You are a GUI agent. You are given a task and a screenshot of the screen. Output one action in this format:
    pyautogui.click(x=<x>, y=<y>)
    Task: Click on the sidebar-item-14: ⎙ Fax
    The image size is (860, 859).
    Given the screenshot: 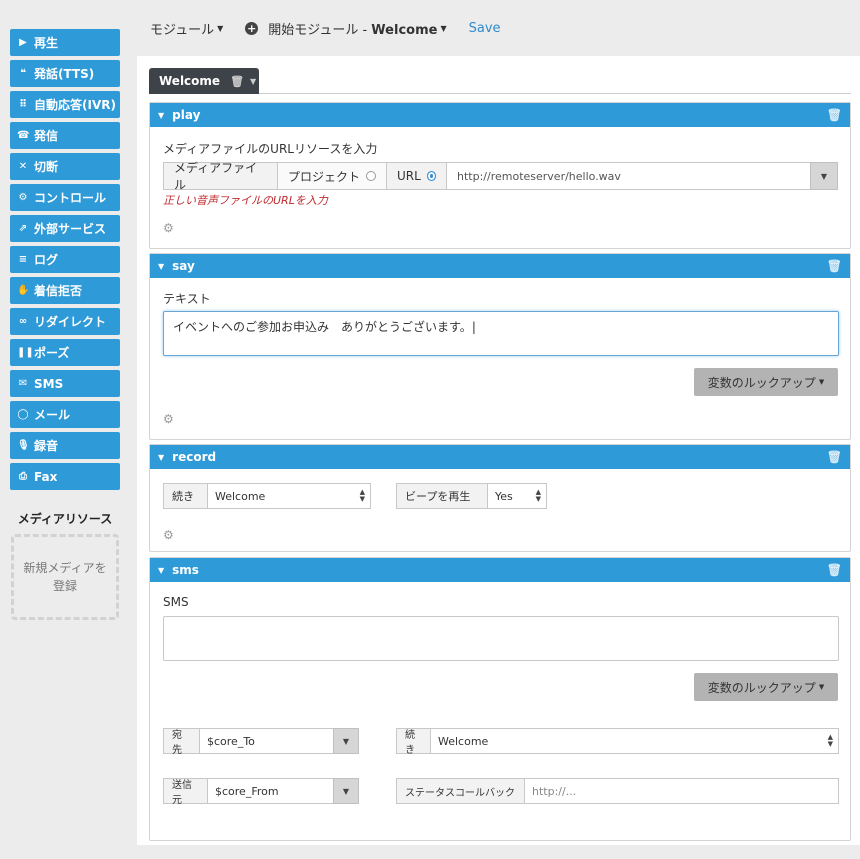 What is the action you would take?
    pyautogui.click(x=65, y=476)
    